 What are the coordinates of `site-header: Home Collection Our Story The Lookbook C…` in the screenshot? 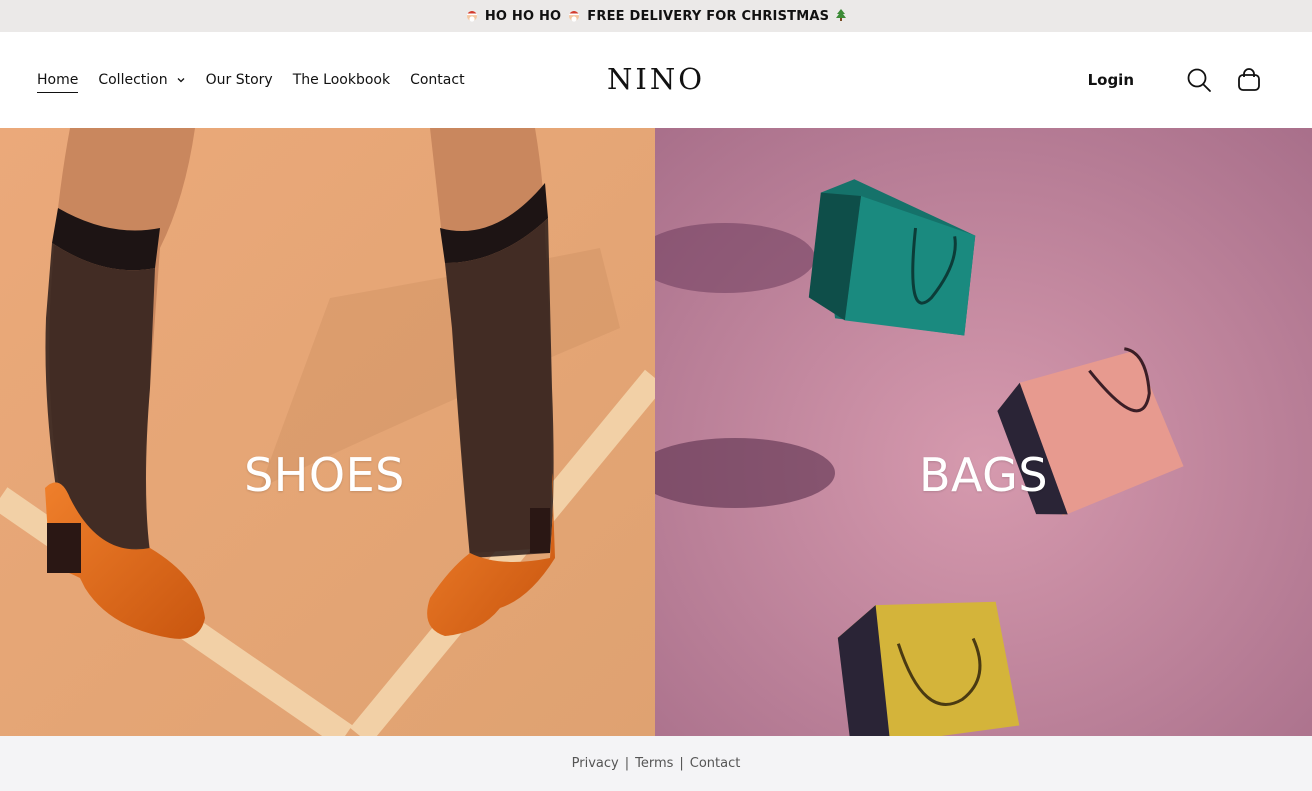 It's located at (656, 80).